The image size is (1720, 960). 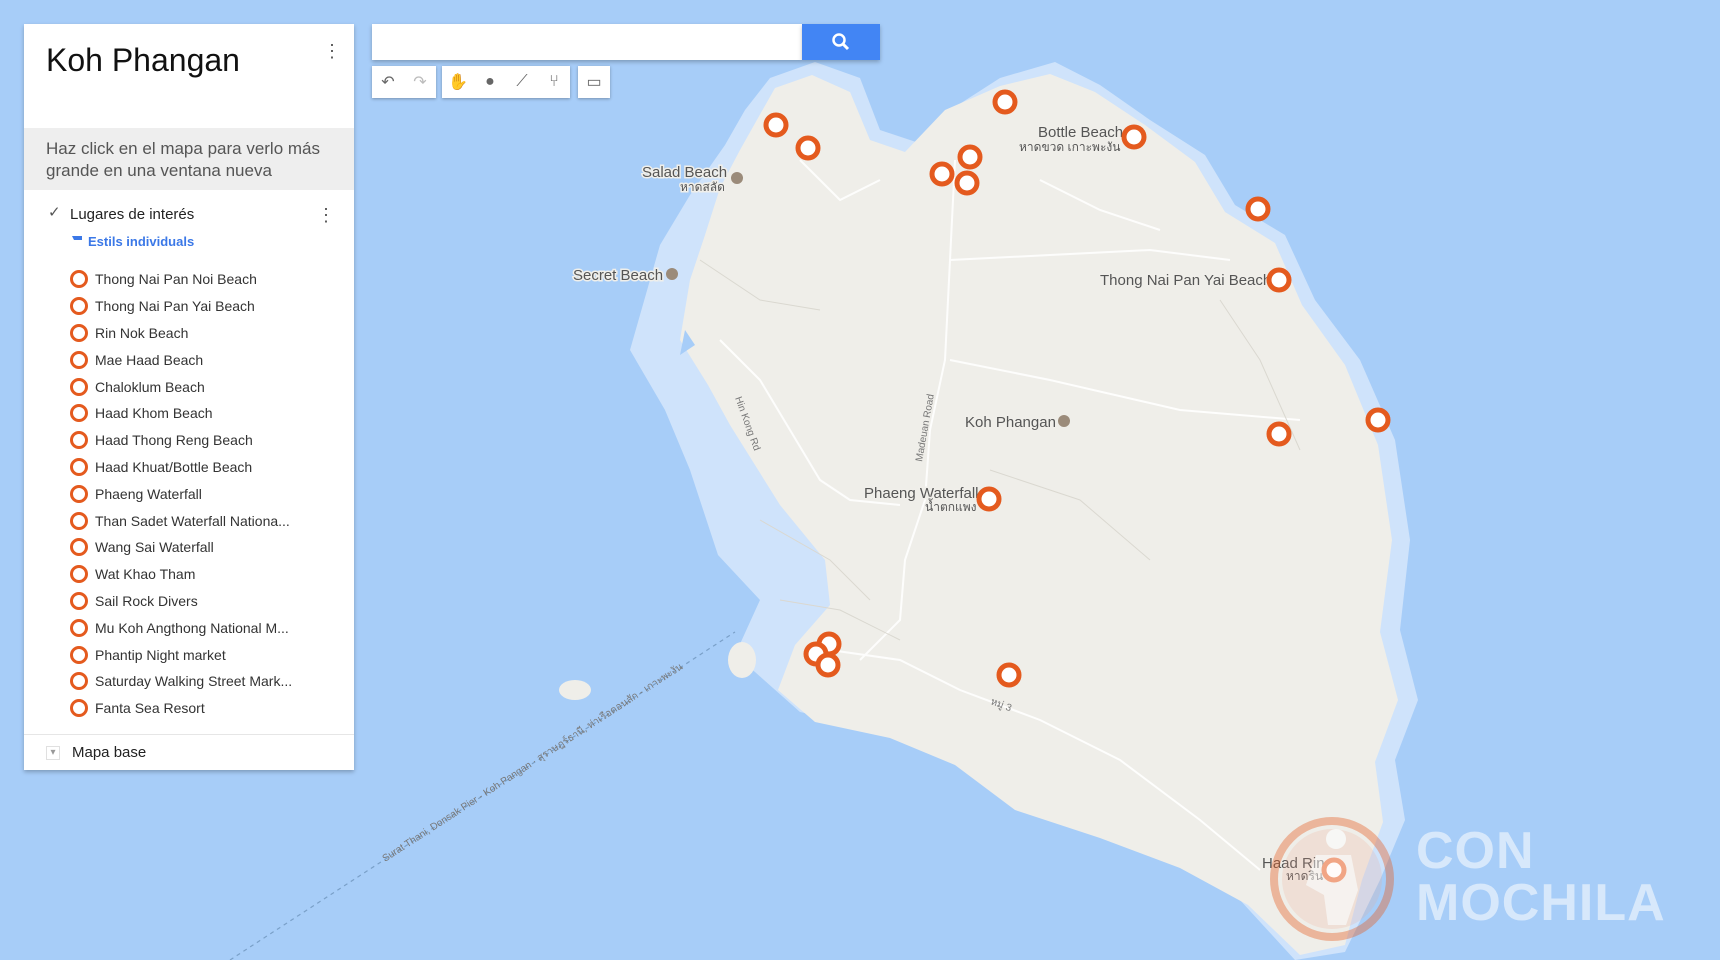 What do you see at coordinates (951, 506) in the screenshot?
I see `label-phaeng-waterfall-thai: น้ำตกแพง` at bounding box center [951, 506].